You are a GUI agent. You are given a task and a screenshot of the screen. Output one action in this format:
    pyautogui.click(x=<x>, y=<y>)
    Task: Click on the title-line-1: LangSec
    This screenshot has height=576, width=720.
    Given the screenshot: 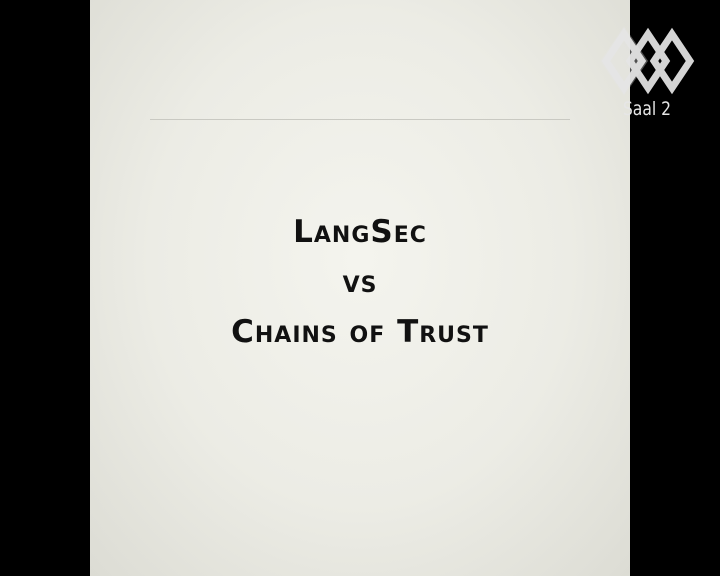 What is the action you would take?
    pyautogui.click(x=360, y=232)
    